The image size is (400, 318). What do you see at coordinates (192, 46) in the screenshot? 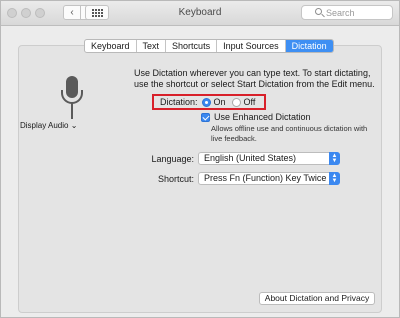
I see `tab-shortcuts: Shortcuts` at bounding box center [192, 46].